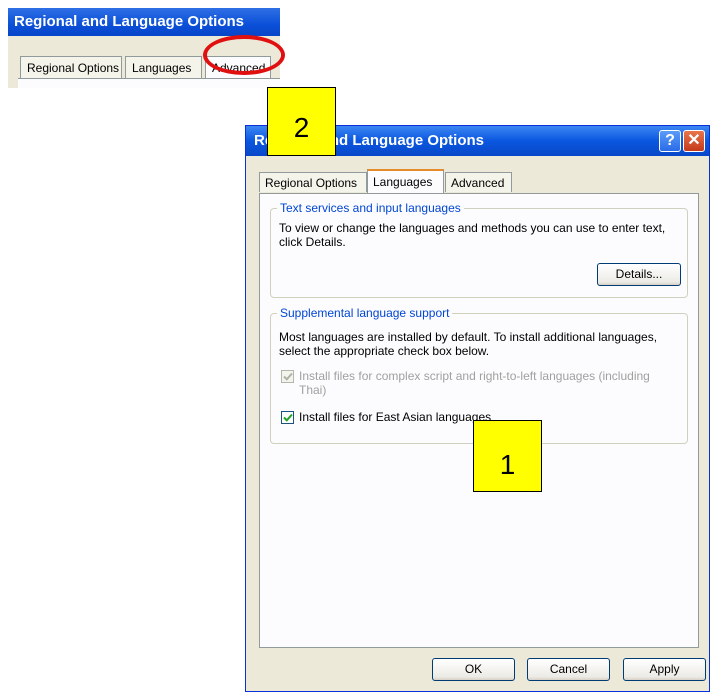 The height and width of the screenshot is (692, 710). Describe the element at coordinates (664, 669) in the screenshot. I see `apply-button: Apply` at that location.